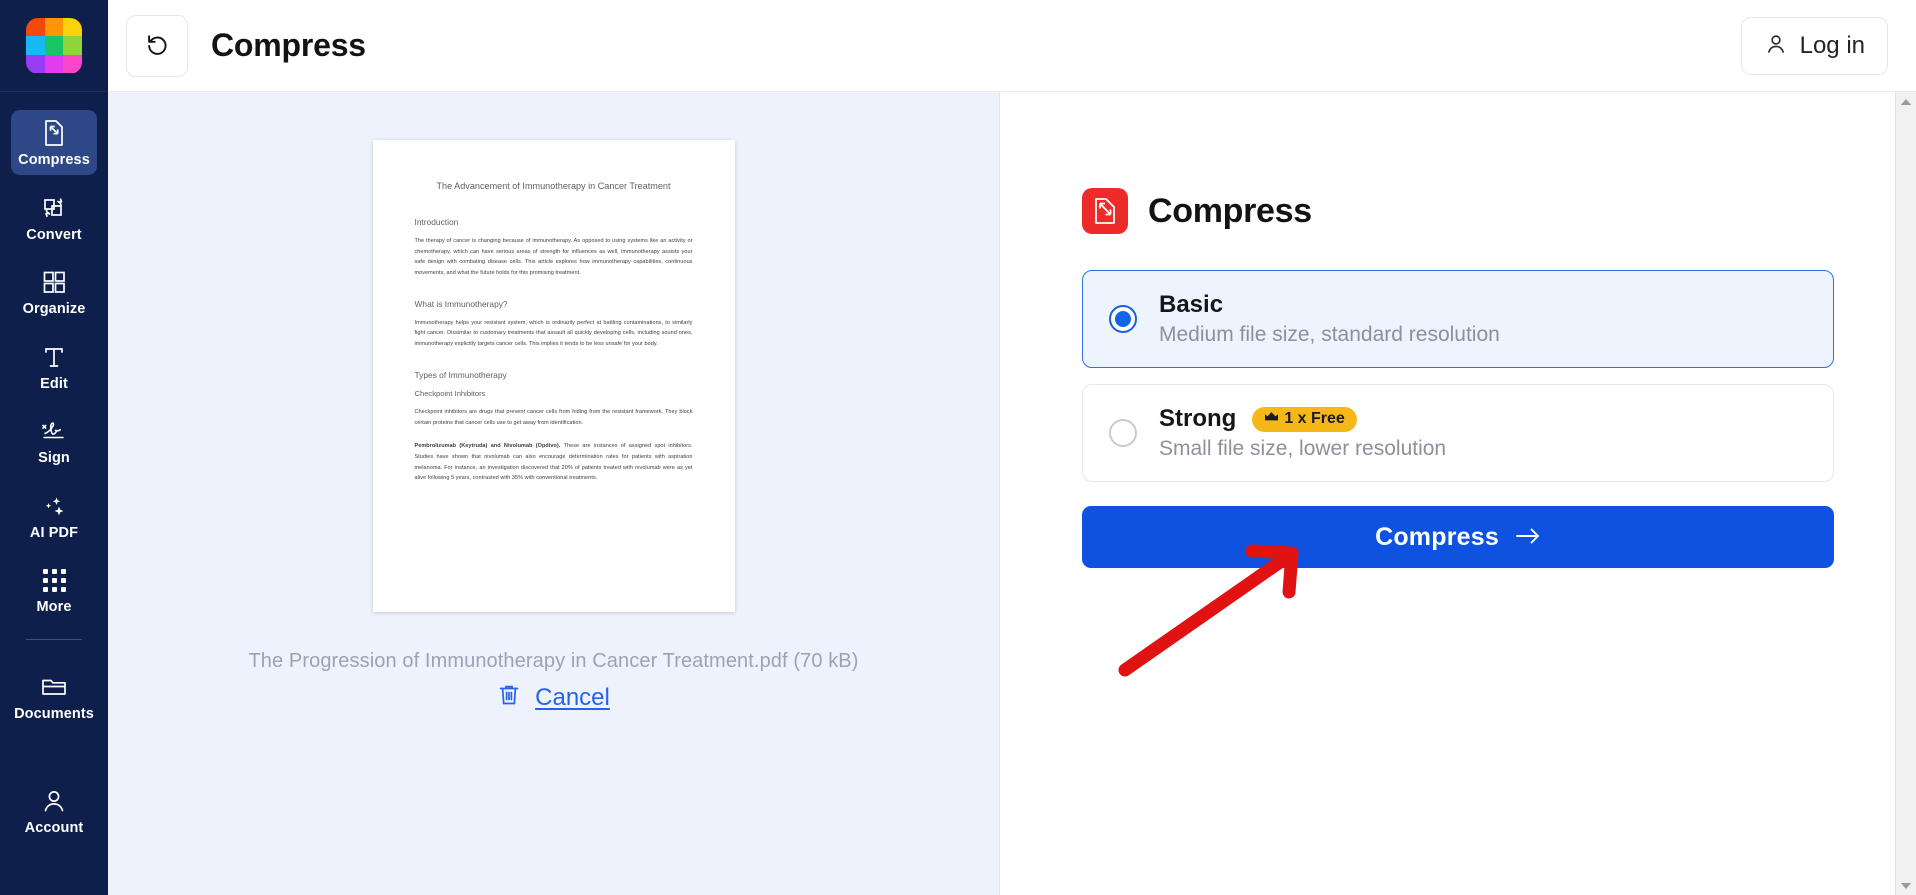 This screenshot has width=1916, height=895. I want to click on radio-strong, so click(1123, 433).